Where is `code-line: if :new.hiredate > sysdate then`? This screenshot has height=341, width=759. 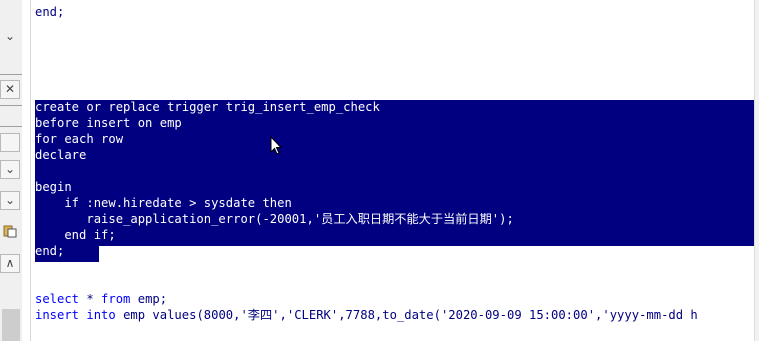
code-line: if :new.hiredate > sysdate then is located at coordinates (163, 203).